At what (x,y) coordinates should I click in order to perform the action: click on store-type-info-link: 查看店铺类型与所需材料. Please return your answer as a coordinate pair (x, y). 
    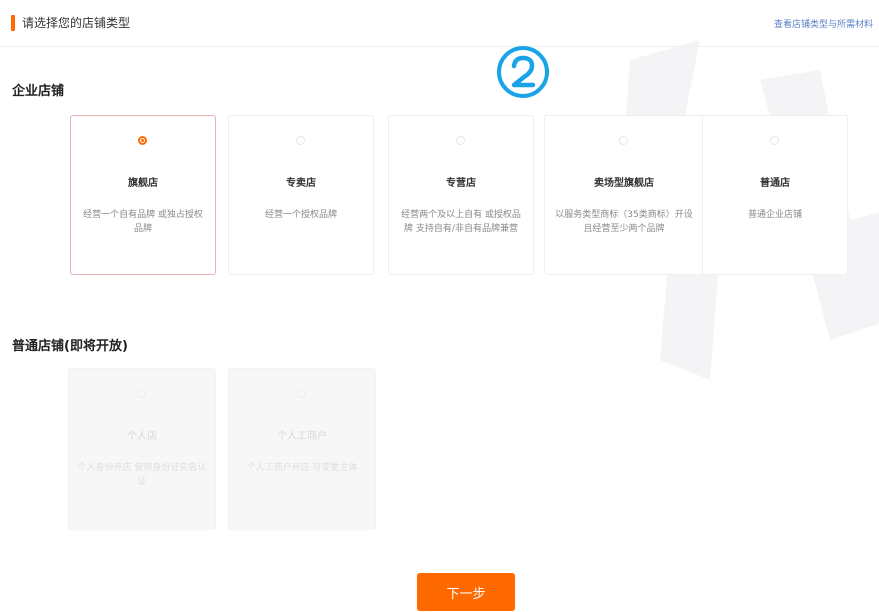
    Looking at the image, I should click on (823, 23).